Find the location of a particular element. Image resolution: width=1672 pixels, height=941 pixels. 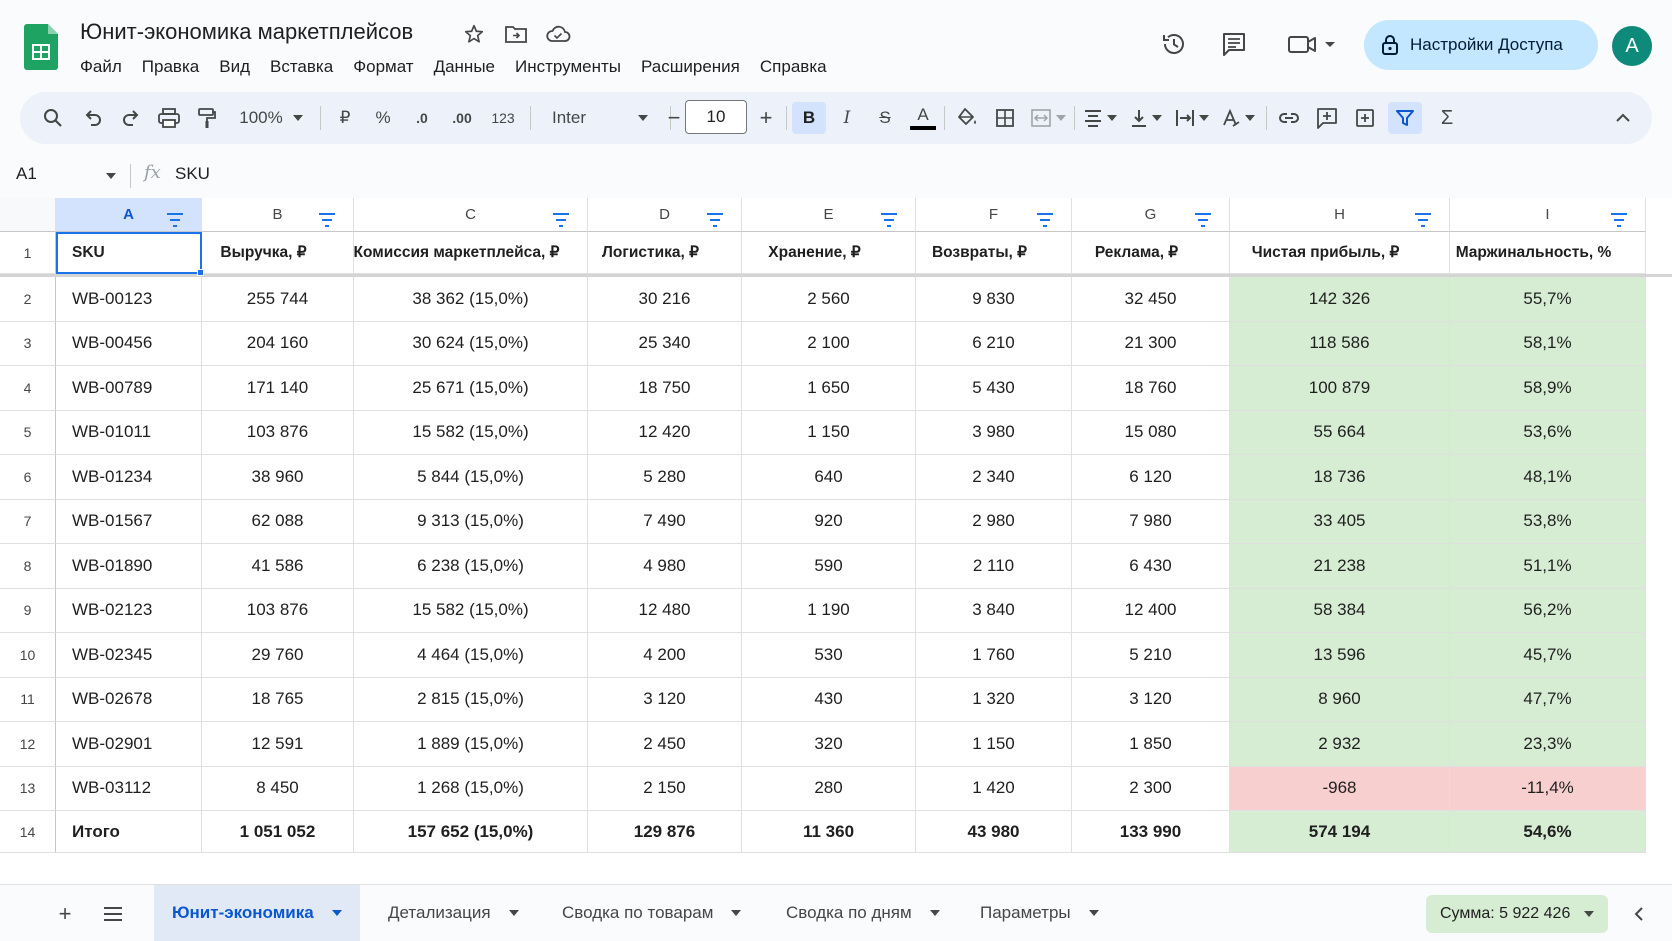

all-sheets-menu-icon is located at coordinates (113, 914).